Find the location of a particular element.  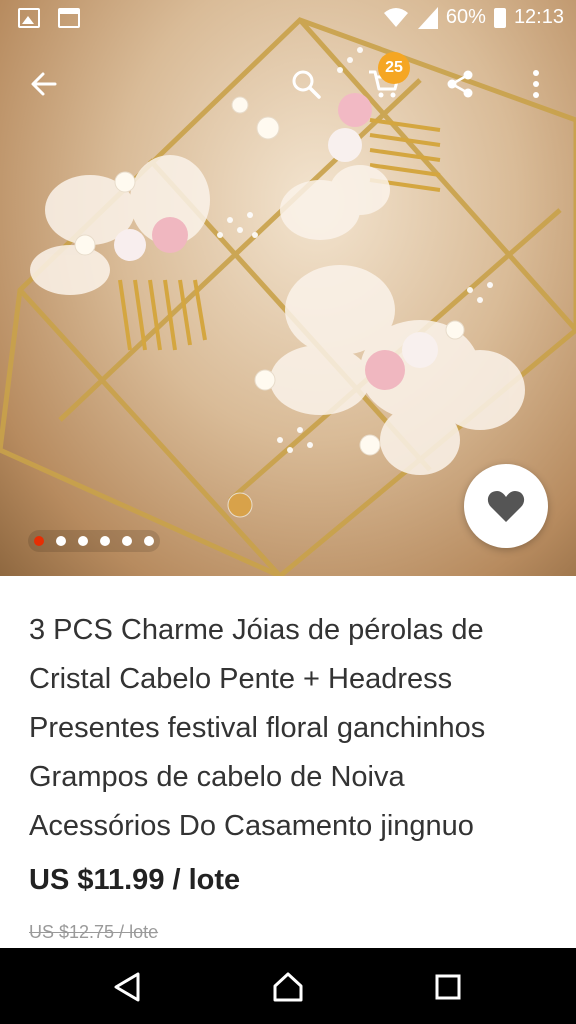

image-pager is located at coordinates (94, 541).